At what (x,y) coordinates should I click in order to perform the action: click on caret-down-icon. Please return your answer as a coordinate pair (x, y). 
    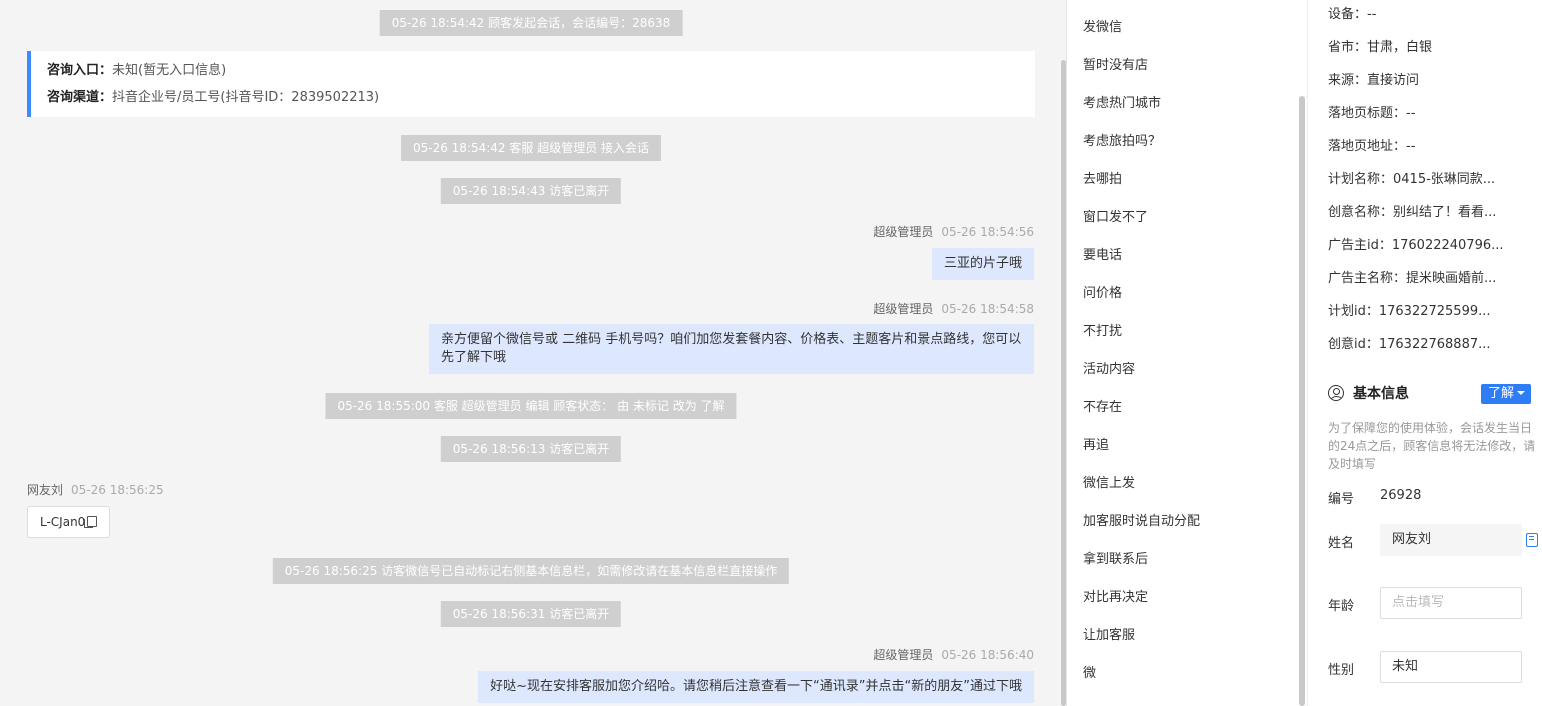
    Looking at the image, I should click on (1521, 393).